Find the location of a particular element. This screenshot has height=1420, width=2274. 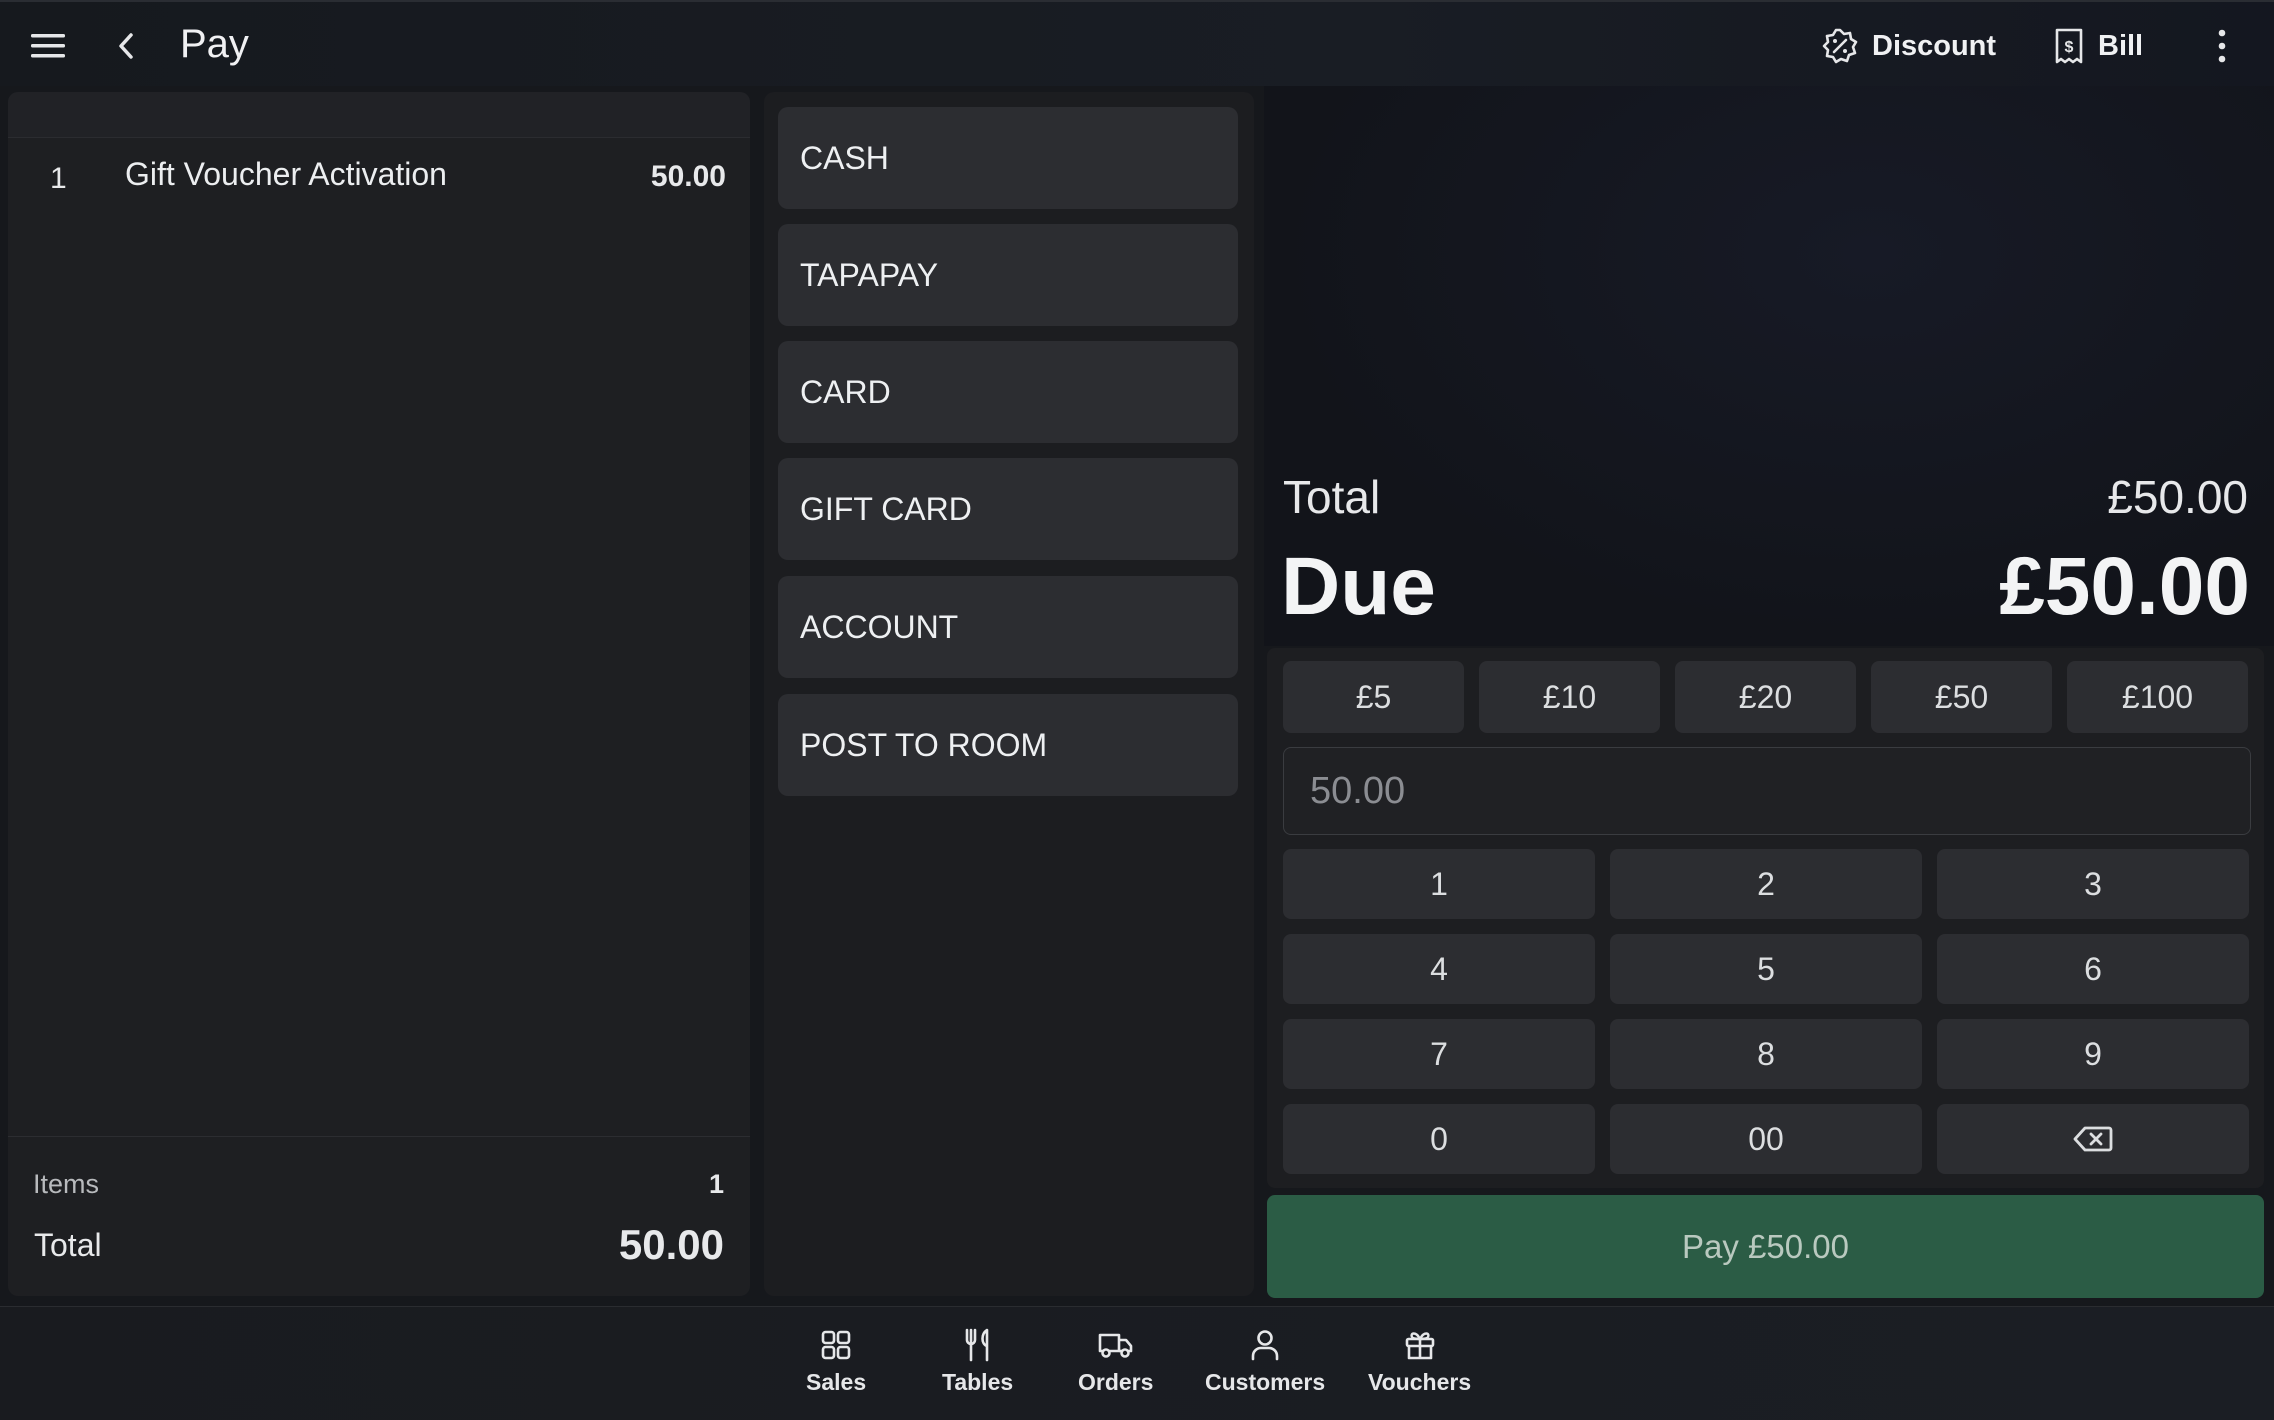

line-item-price: 50.00 is located at coordinates (688, 176).